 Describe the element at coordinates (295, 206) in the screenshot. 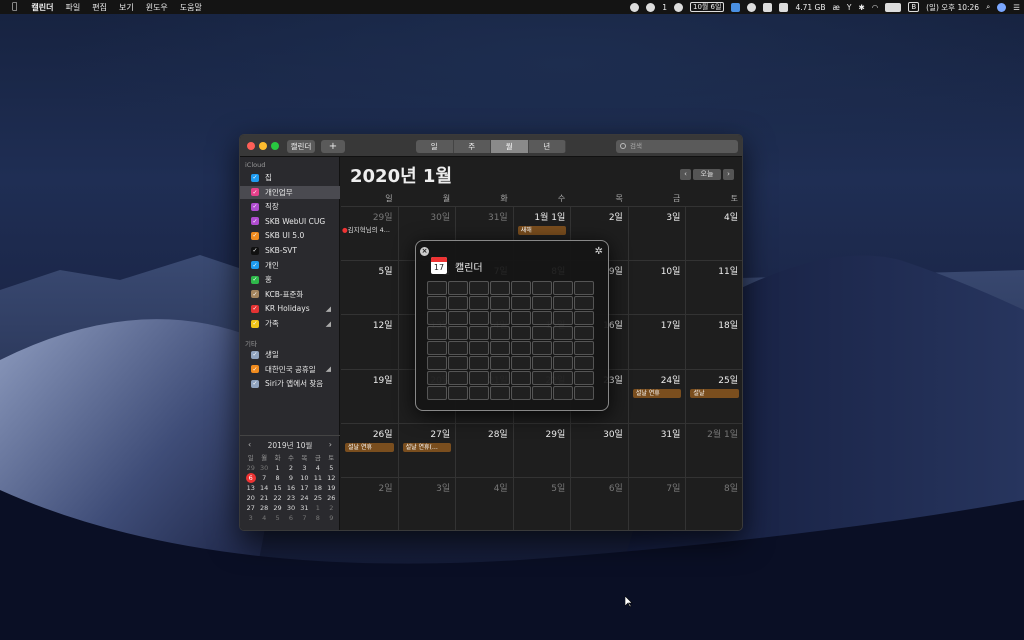

I see `sidebar-item: ✓ 직장` at that location.